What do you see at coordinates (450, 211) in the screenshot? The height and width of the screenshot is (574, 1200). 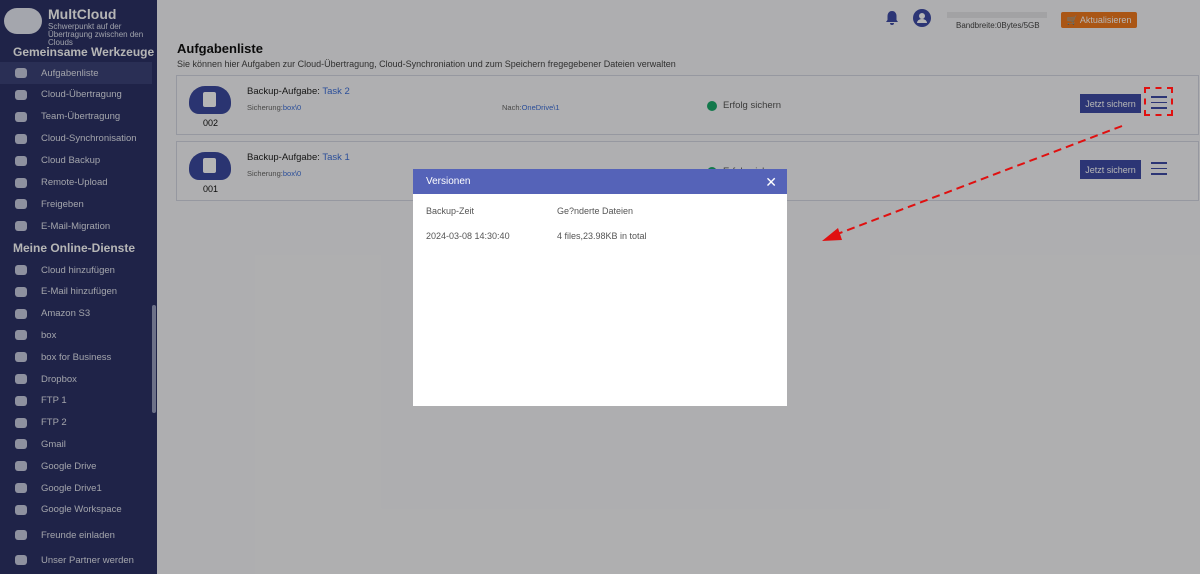 I see `column-header-backup-time: Backup-Zeit` at bounding box center [450, 211].